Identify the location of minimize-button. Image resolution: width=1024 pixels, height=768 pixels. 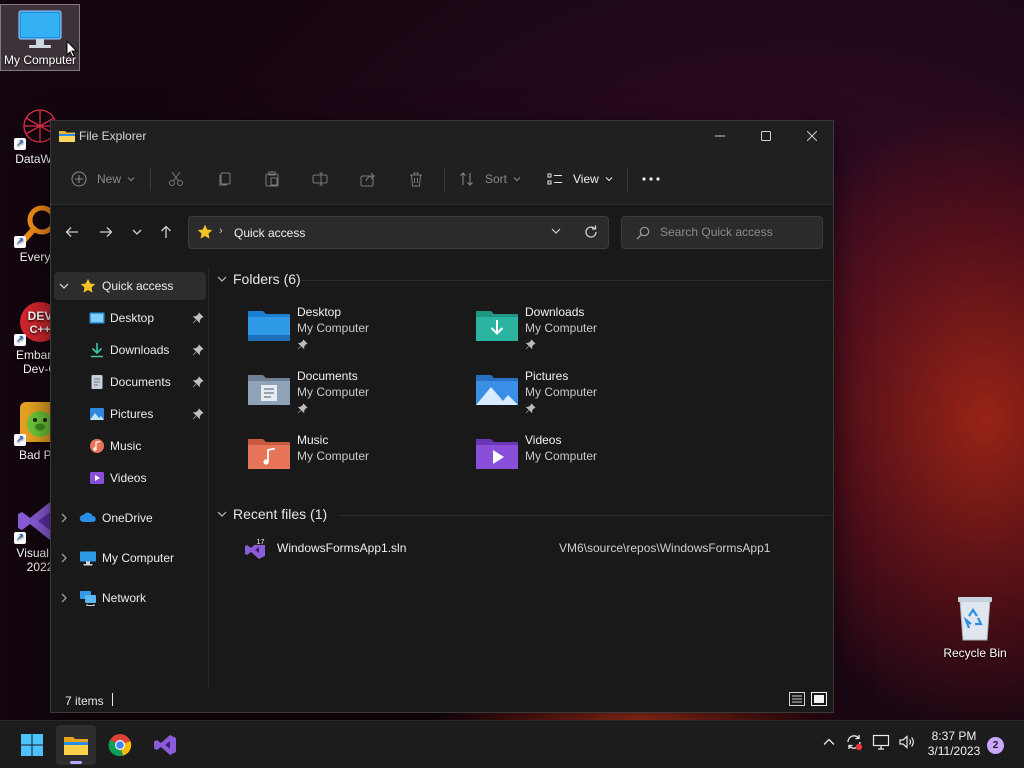
(720, 136).